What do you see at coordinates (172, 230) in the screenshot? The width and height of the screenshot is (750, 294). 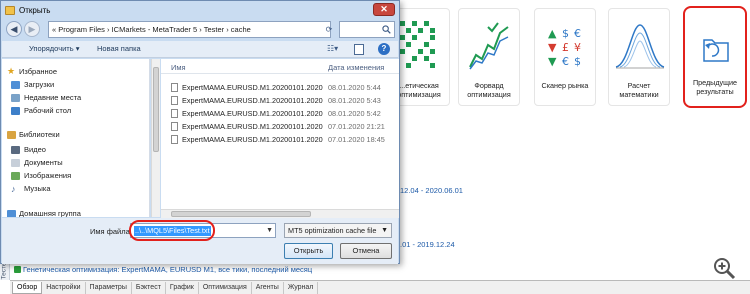 I see `highlight-annotation` at bounding box center [172, 230].